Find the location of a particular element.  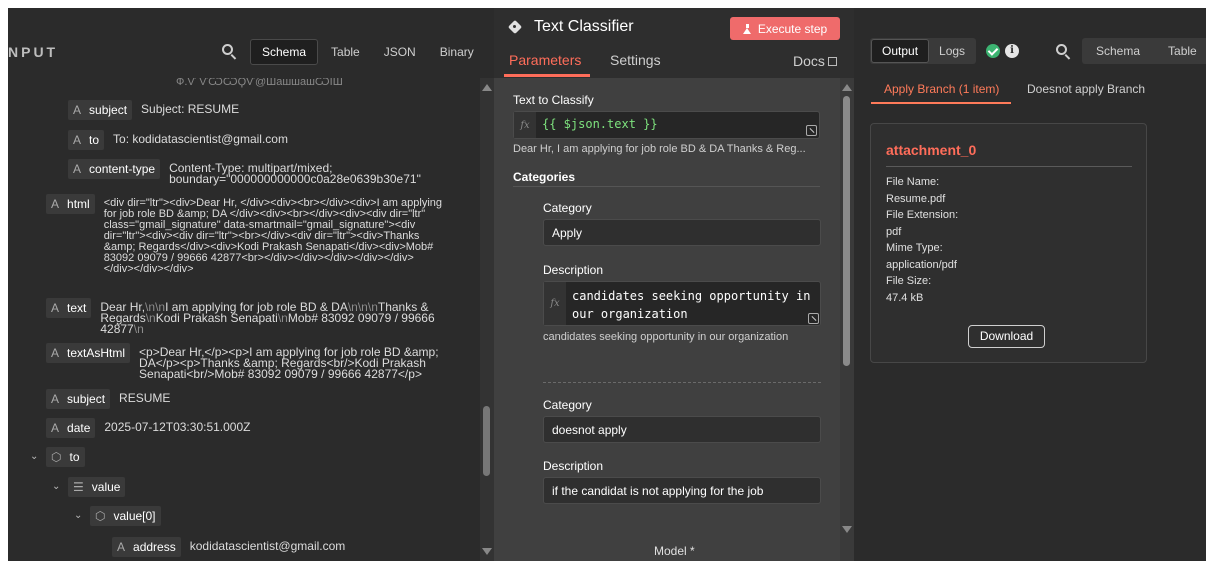

file-size-value: 47.4 kB is located at coordinates (905, 298).